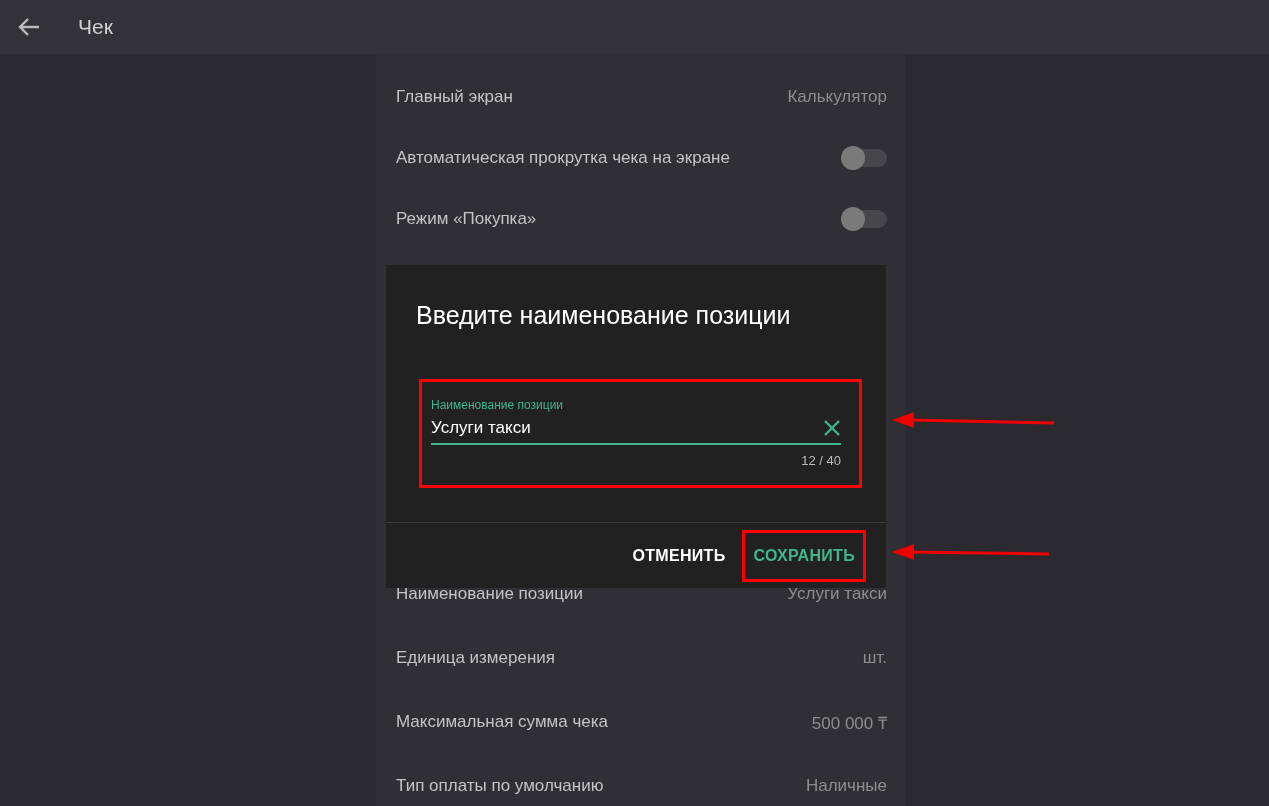 The width and height of the screenshot is (1269, 806). I want to click on page-title: Чек, so click(95, 27).